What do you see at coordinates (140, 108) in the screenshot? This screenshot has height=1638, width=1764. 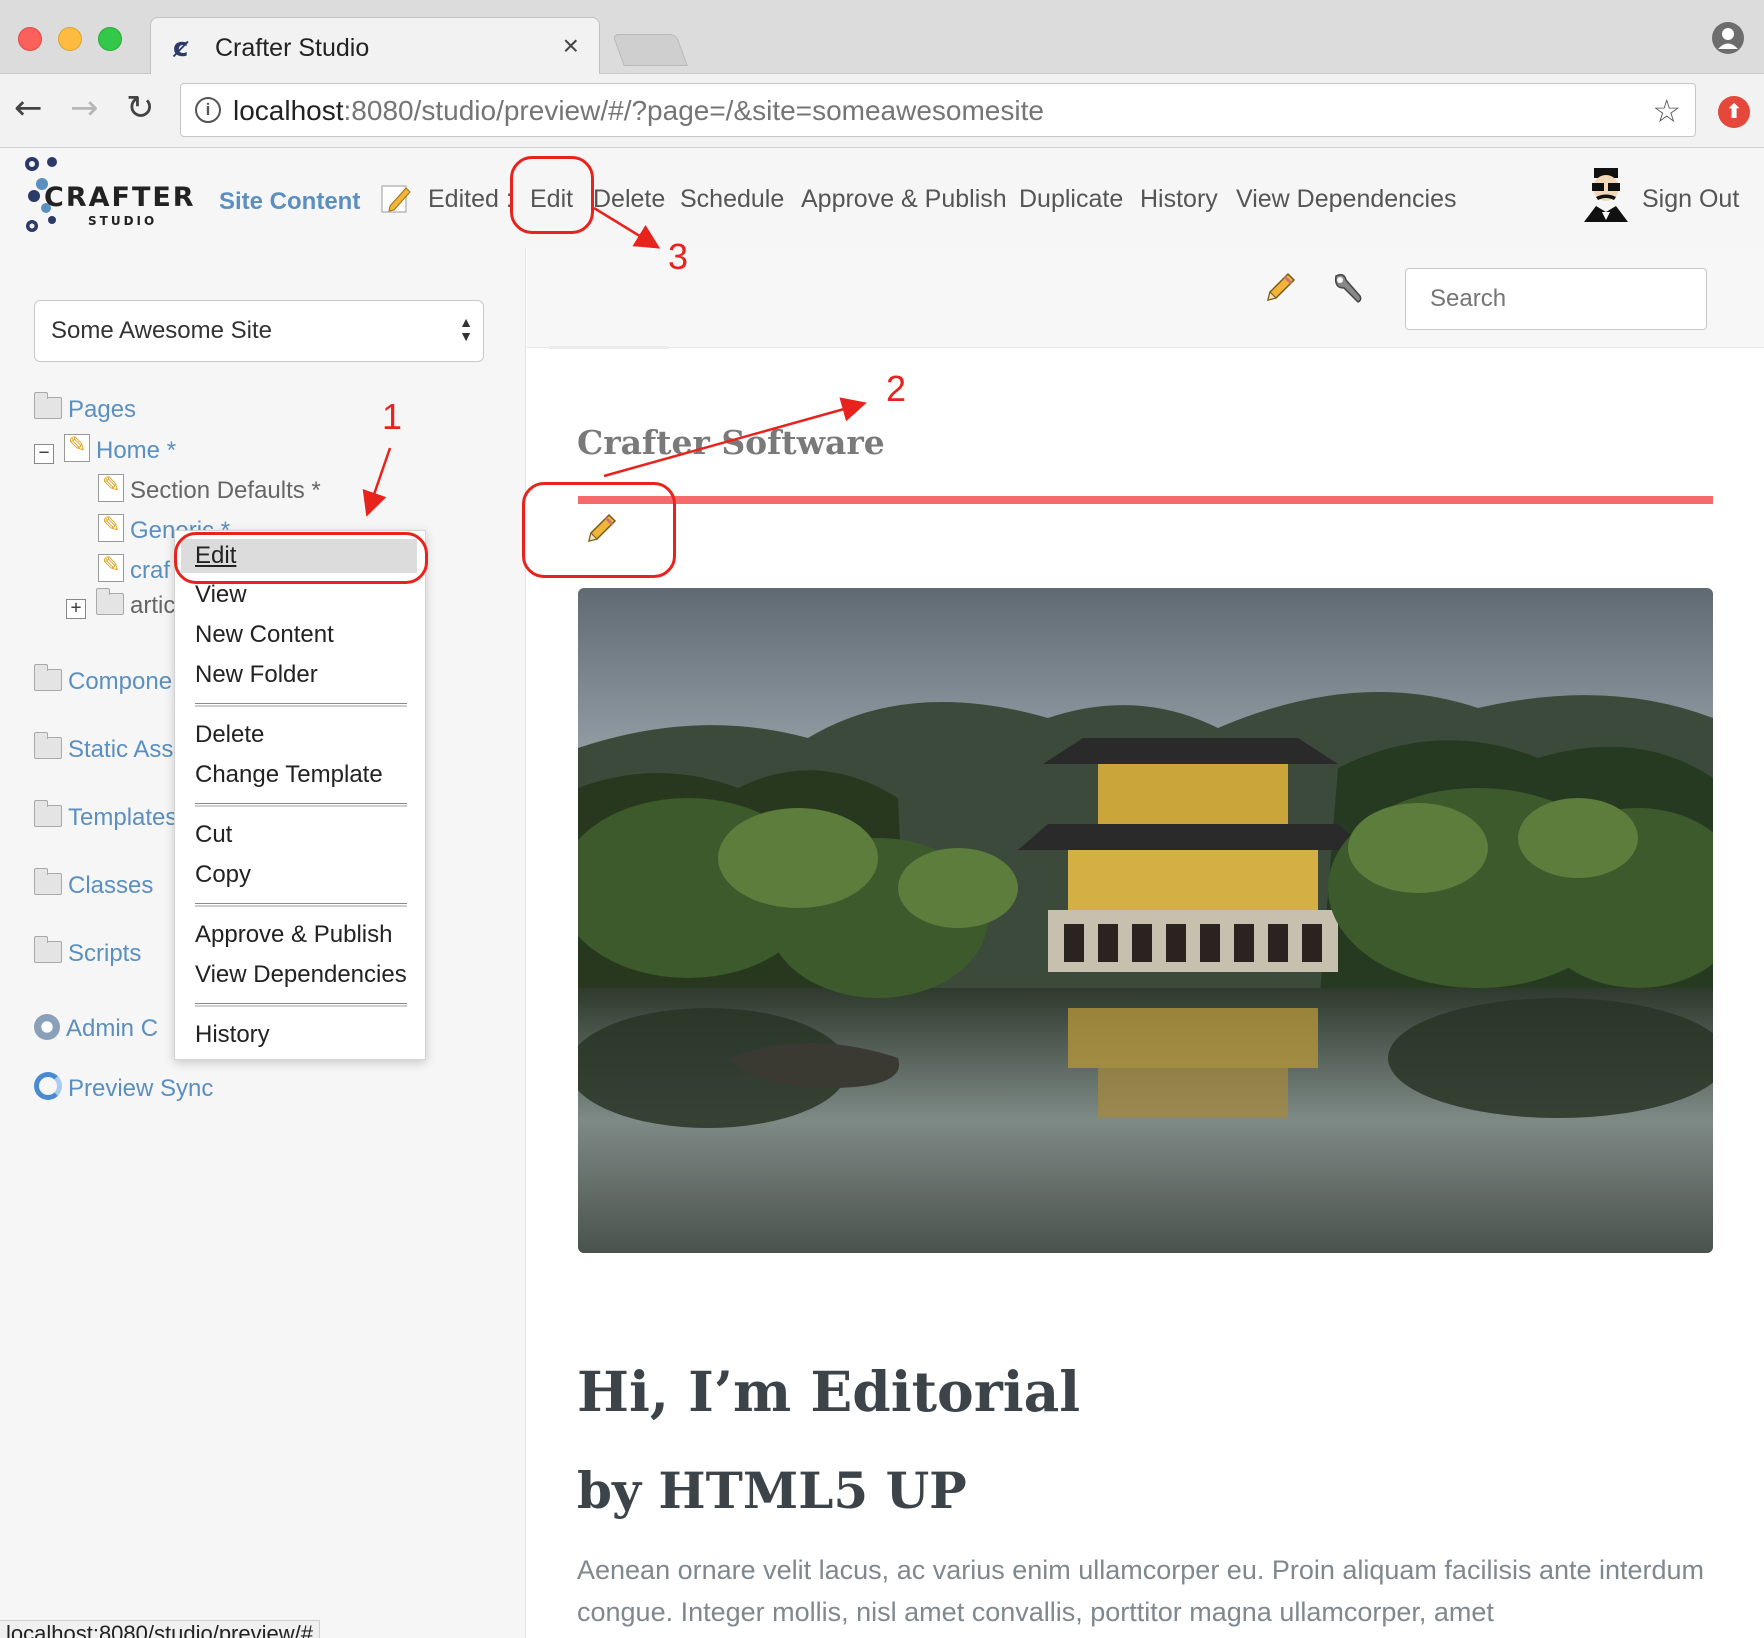 I see `reload-icon: ↻` at bounding box center [140, 108].